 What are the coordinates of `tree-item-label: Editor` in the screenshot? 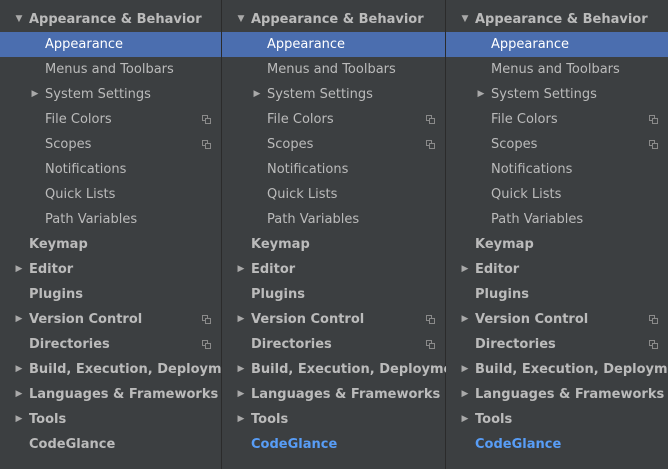 It's located at (497, 269).